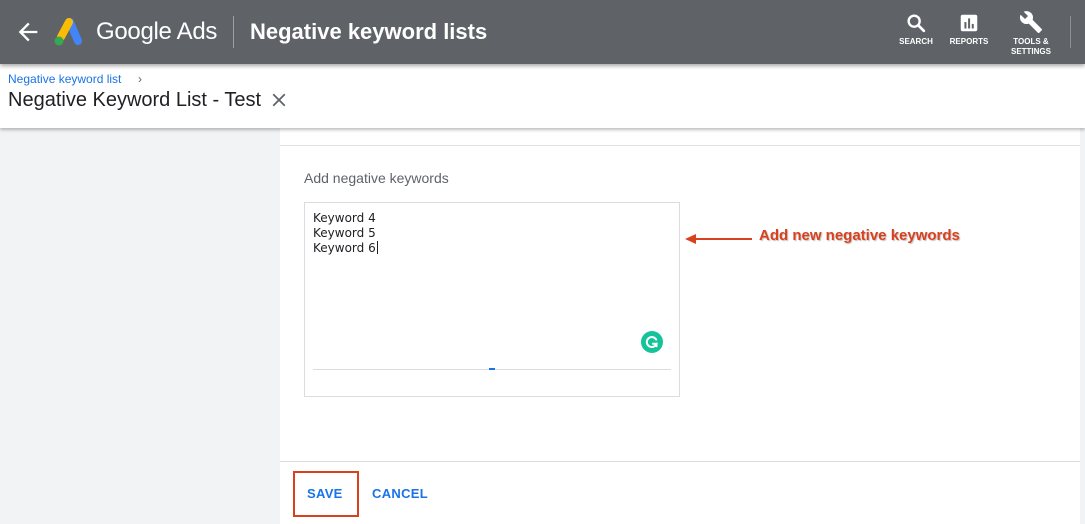 The height and width of the screenshot is (524, 1085). What do you see at coordinates (859, 235) in the screenshot?
I see `annotation-text: Add new negative keywords` at bounding box center [859, 235].